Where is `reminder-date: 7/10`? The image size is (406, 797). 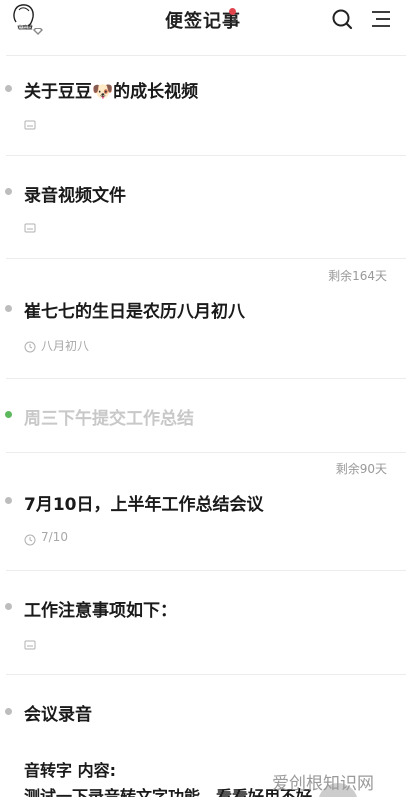
reminder-date: 7/10 is located at coordinates (54, 537).